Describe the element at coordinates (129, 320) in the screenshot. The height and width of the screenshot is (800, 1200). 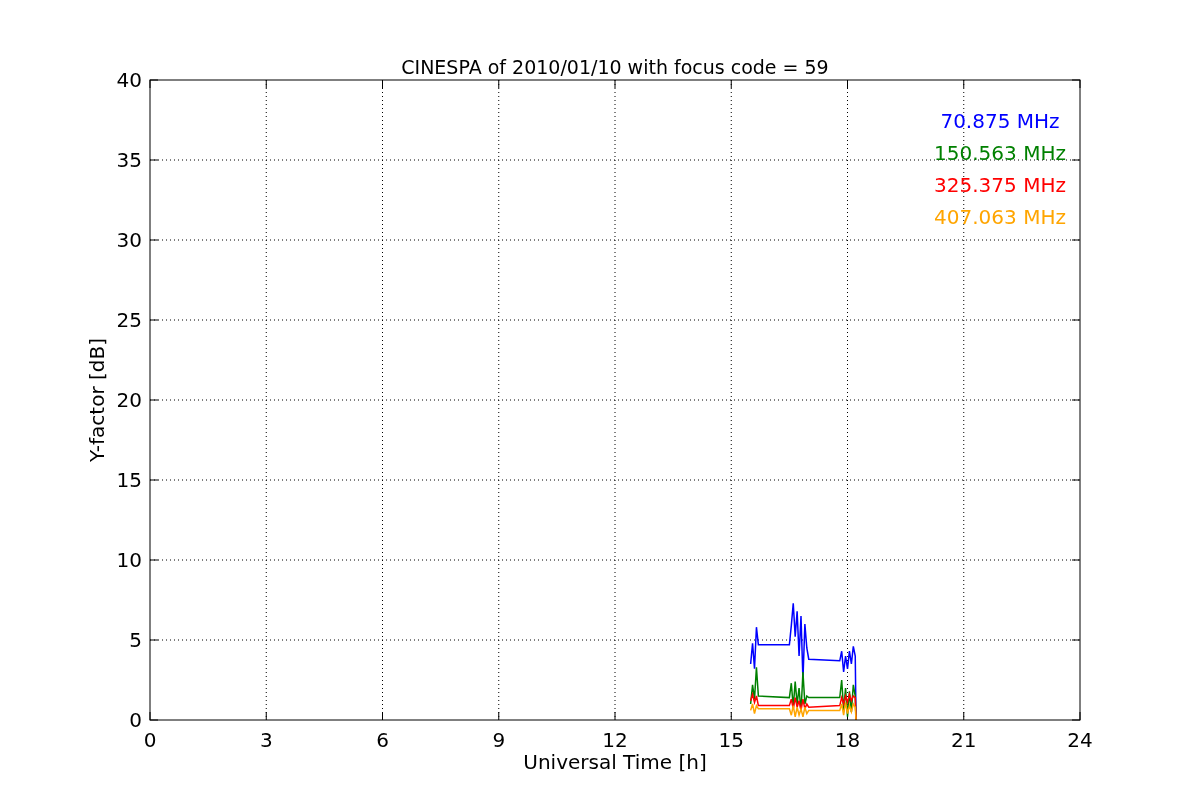
I see `tick-label: 25` at that location.